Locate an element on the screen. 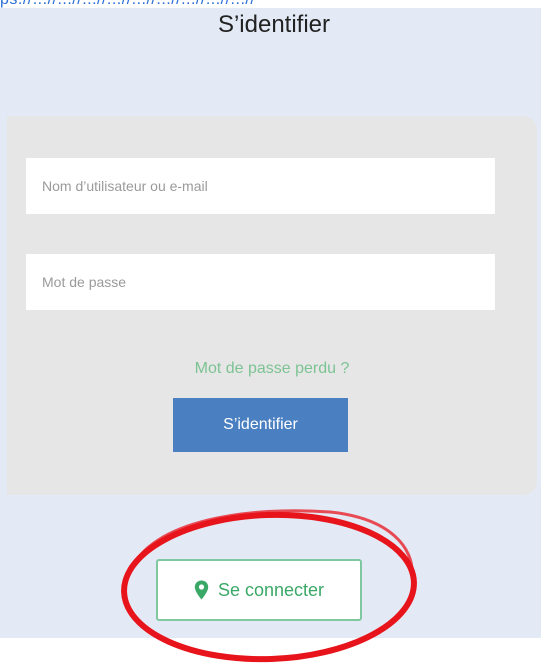  connect-button: Se connecter is located at coordinates (259, 590).